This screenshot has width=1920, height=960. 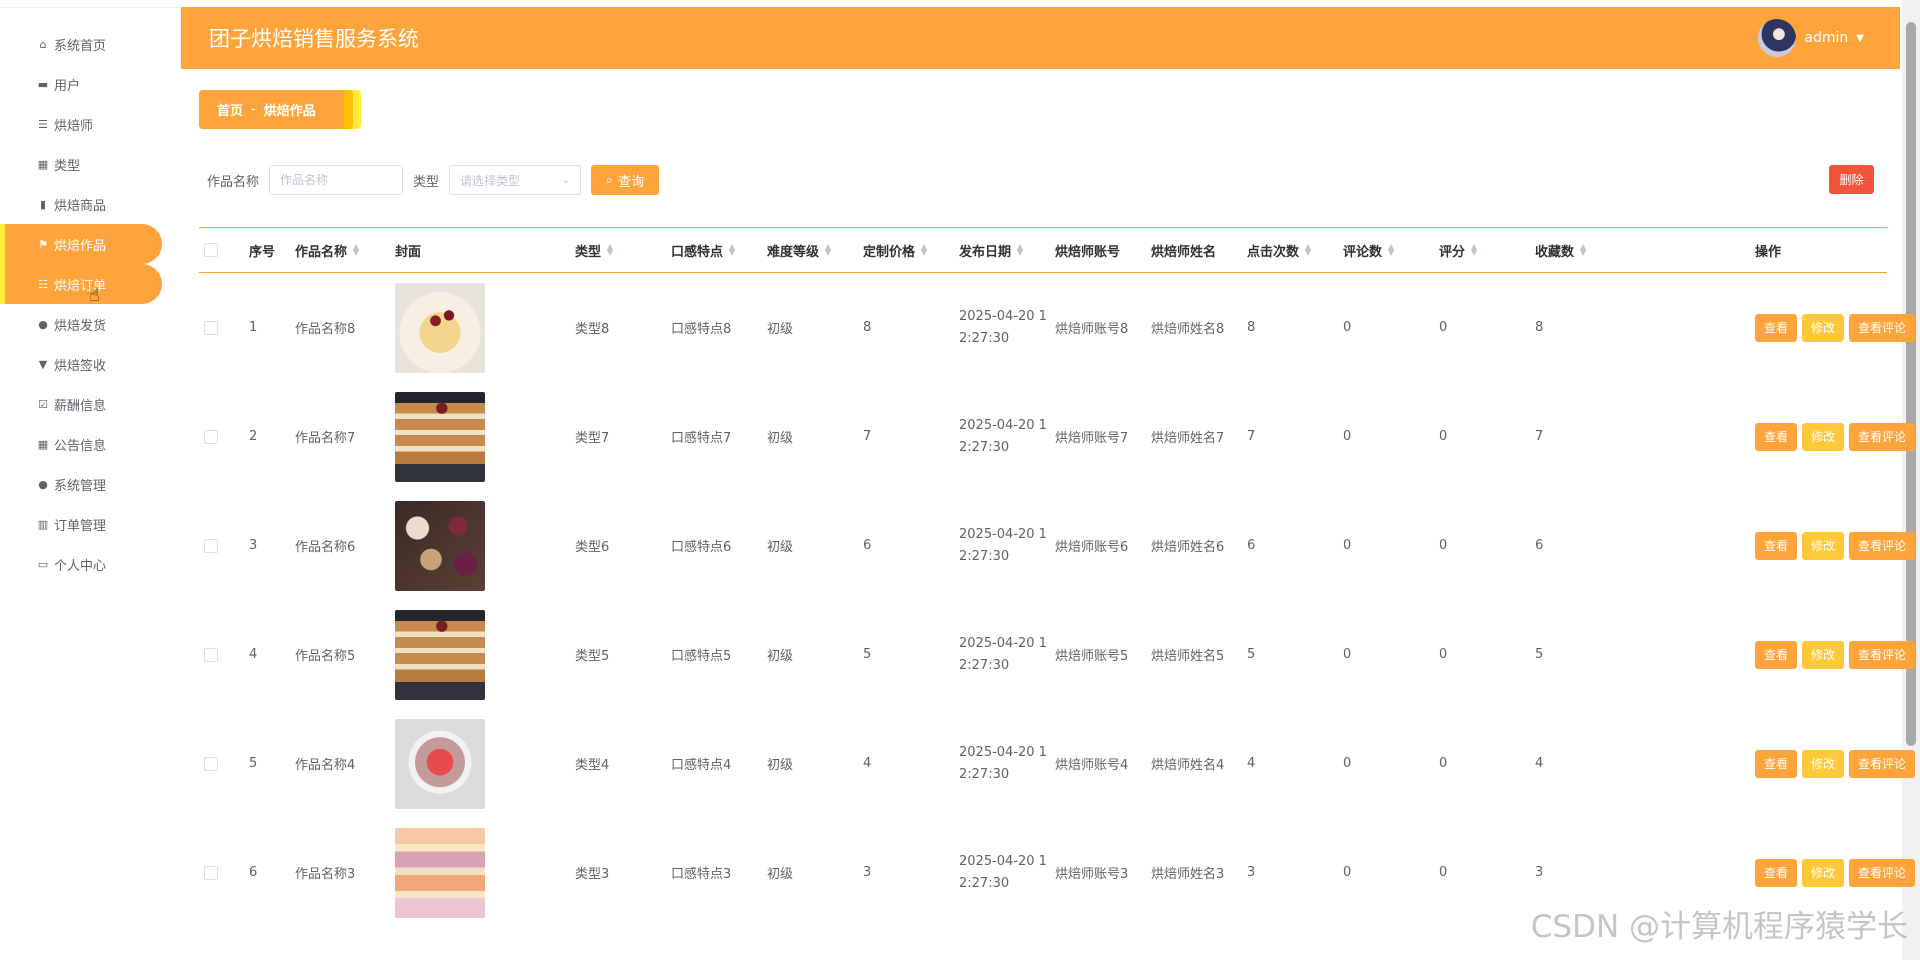 I want to click on flag-icon: ⚑, so click(x=43, y=244).